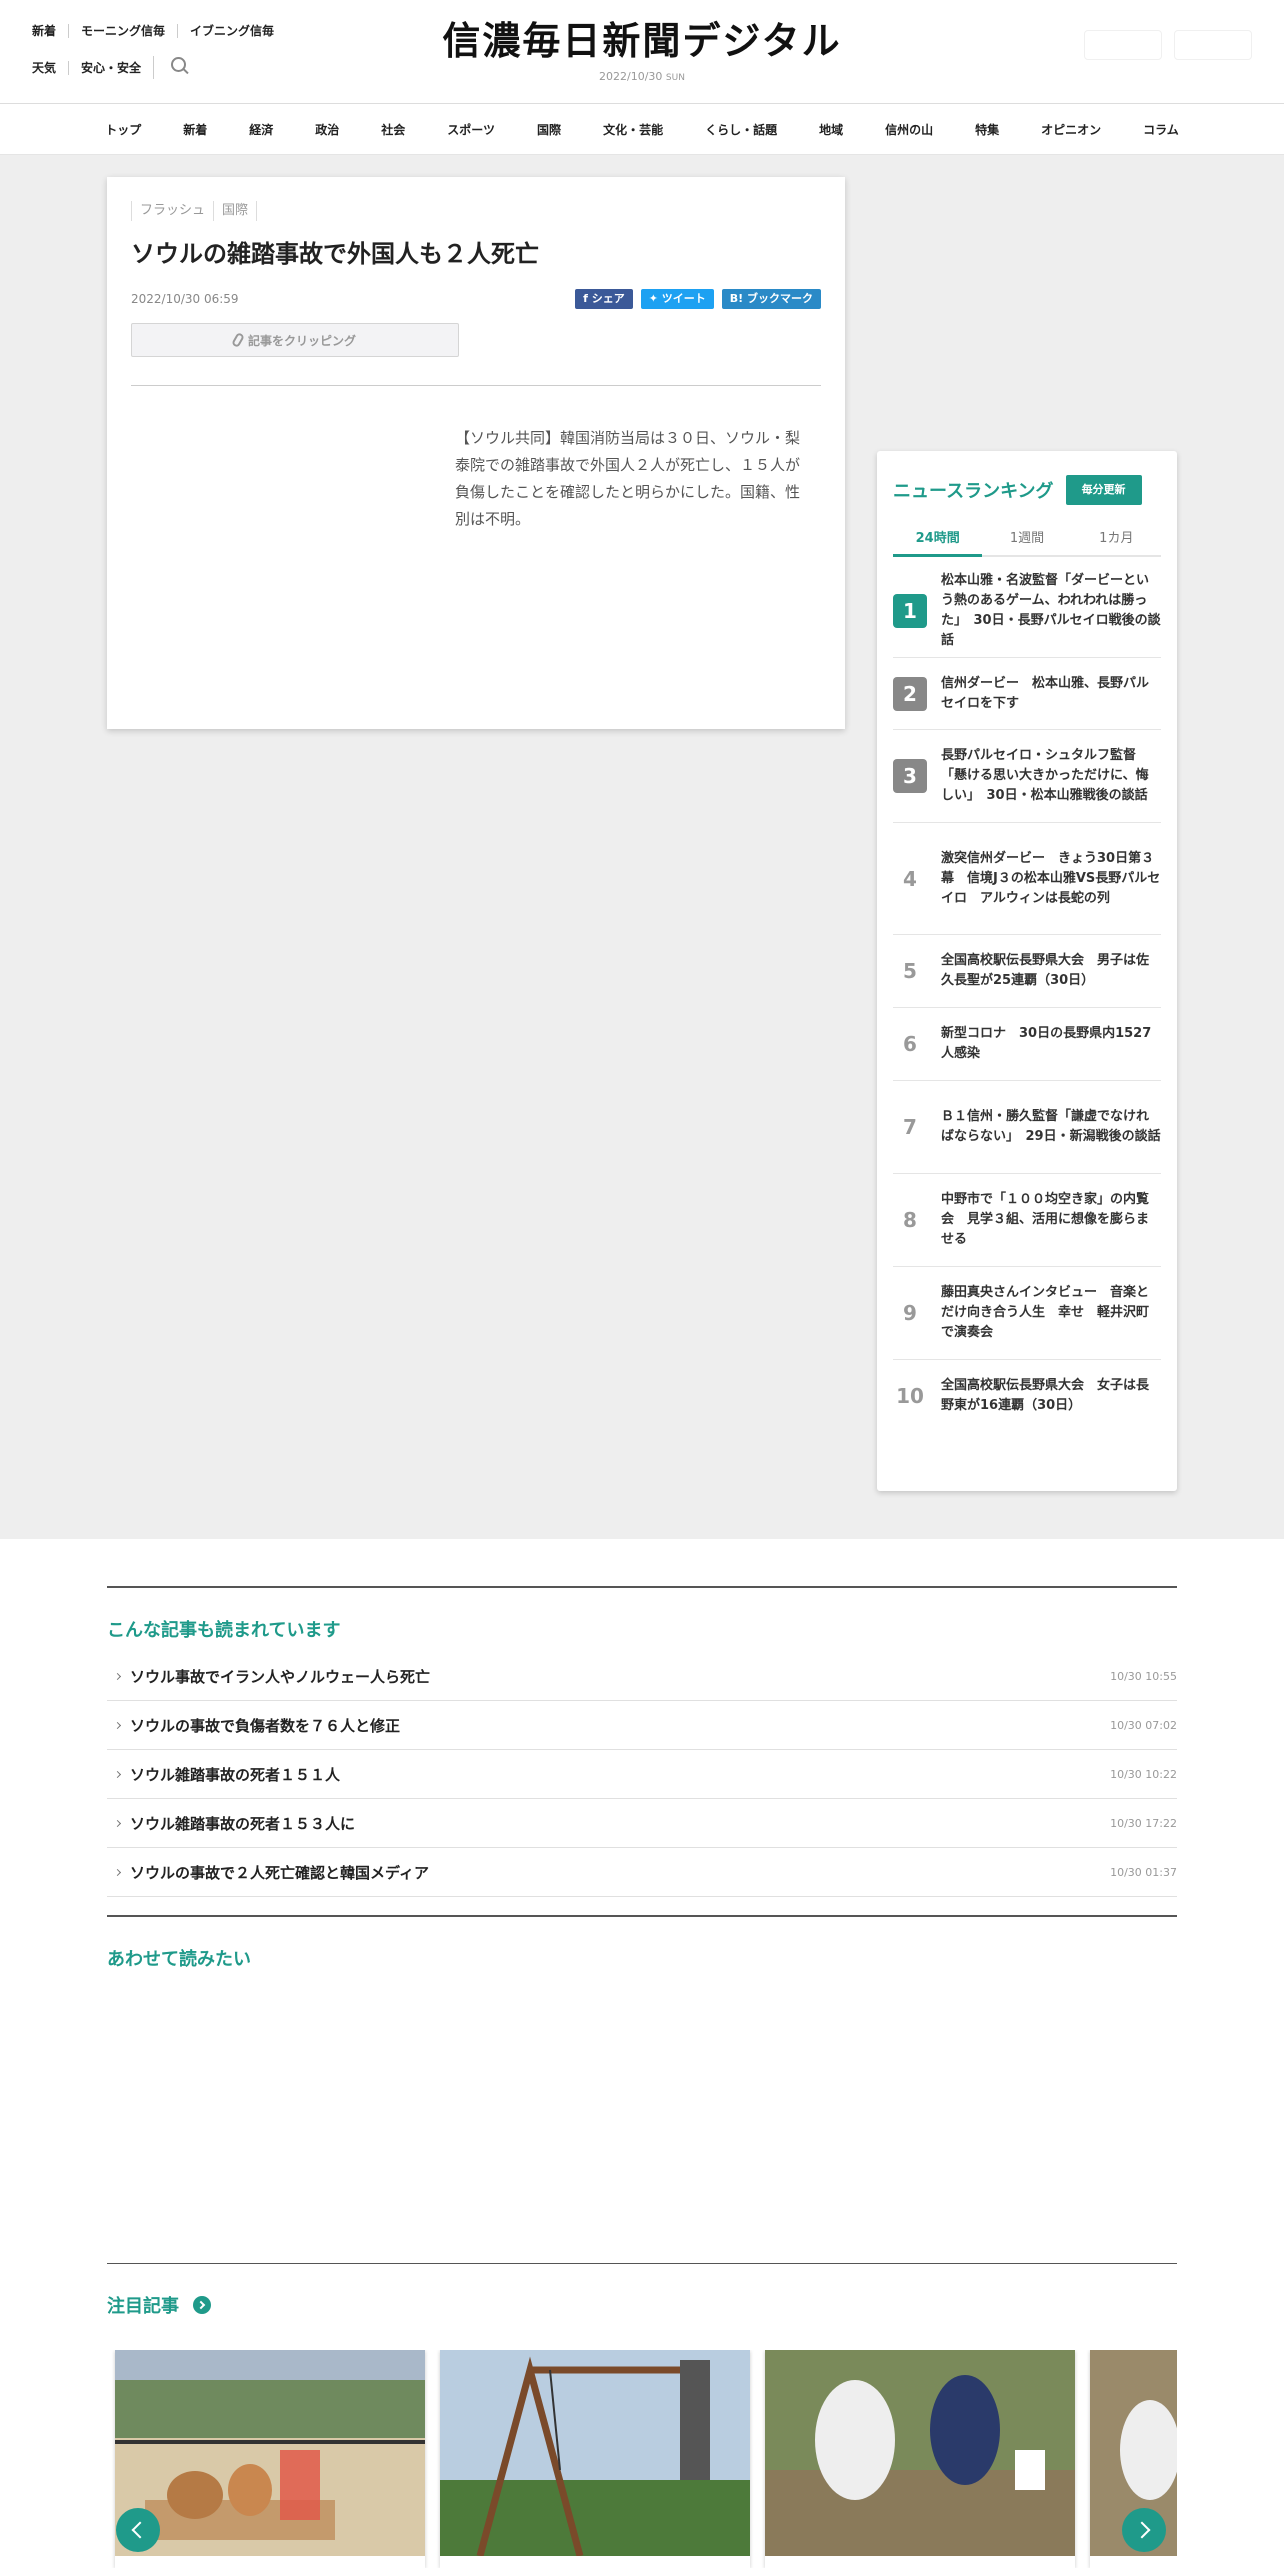 This screenshot has width=1284, height=2568. Describe the element at coordinates (393, 129) in the screenshot. I see `category-society: 社会` at that location.